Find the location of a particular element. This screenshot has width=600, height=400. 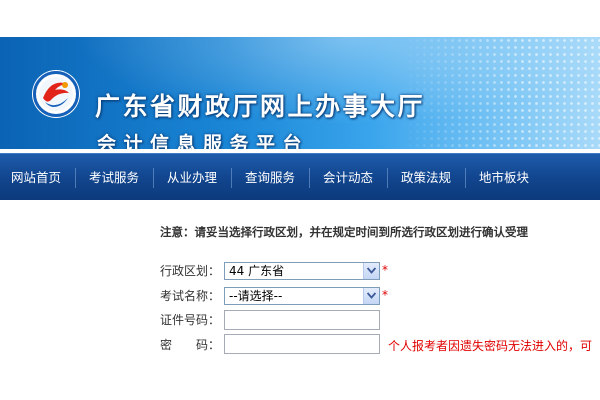

region-label: 行政区划： is located at coordinates (190, 271).